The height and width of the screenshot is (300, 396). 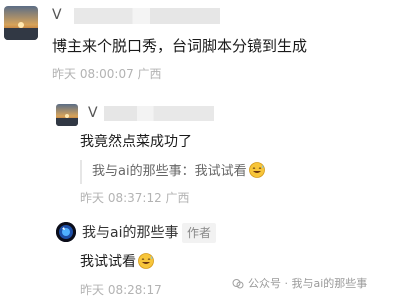 I want to click on comment-text: 博主来个脱口秀，台词脚本分镜到生成, so click(x=180, y=46).